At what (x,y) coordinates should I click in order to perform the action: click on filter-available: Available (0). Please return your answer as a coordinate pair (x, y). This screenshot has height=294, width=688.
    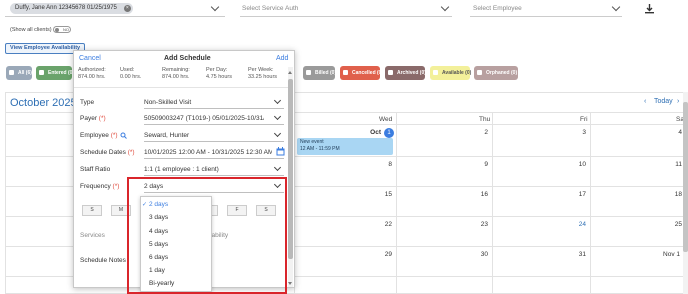
    Looking at the image, I should click on (451, 73).